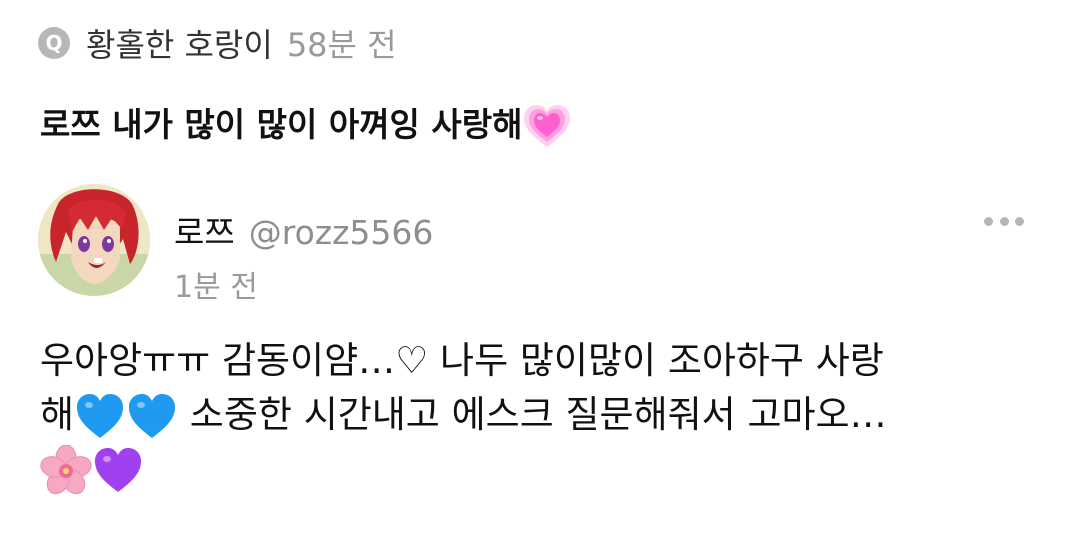 This screenshot has width=1080, height=547. Describe the element at coordinates (988, 221) in the screenshot. I see `more-horizontal-icon` at that location.